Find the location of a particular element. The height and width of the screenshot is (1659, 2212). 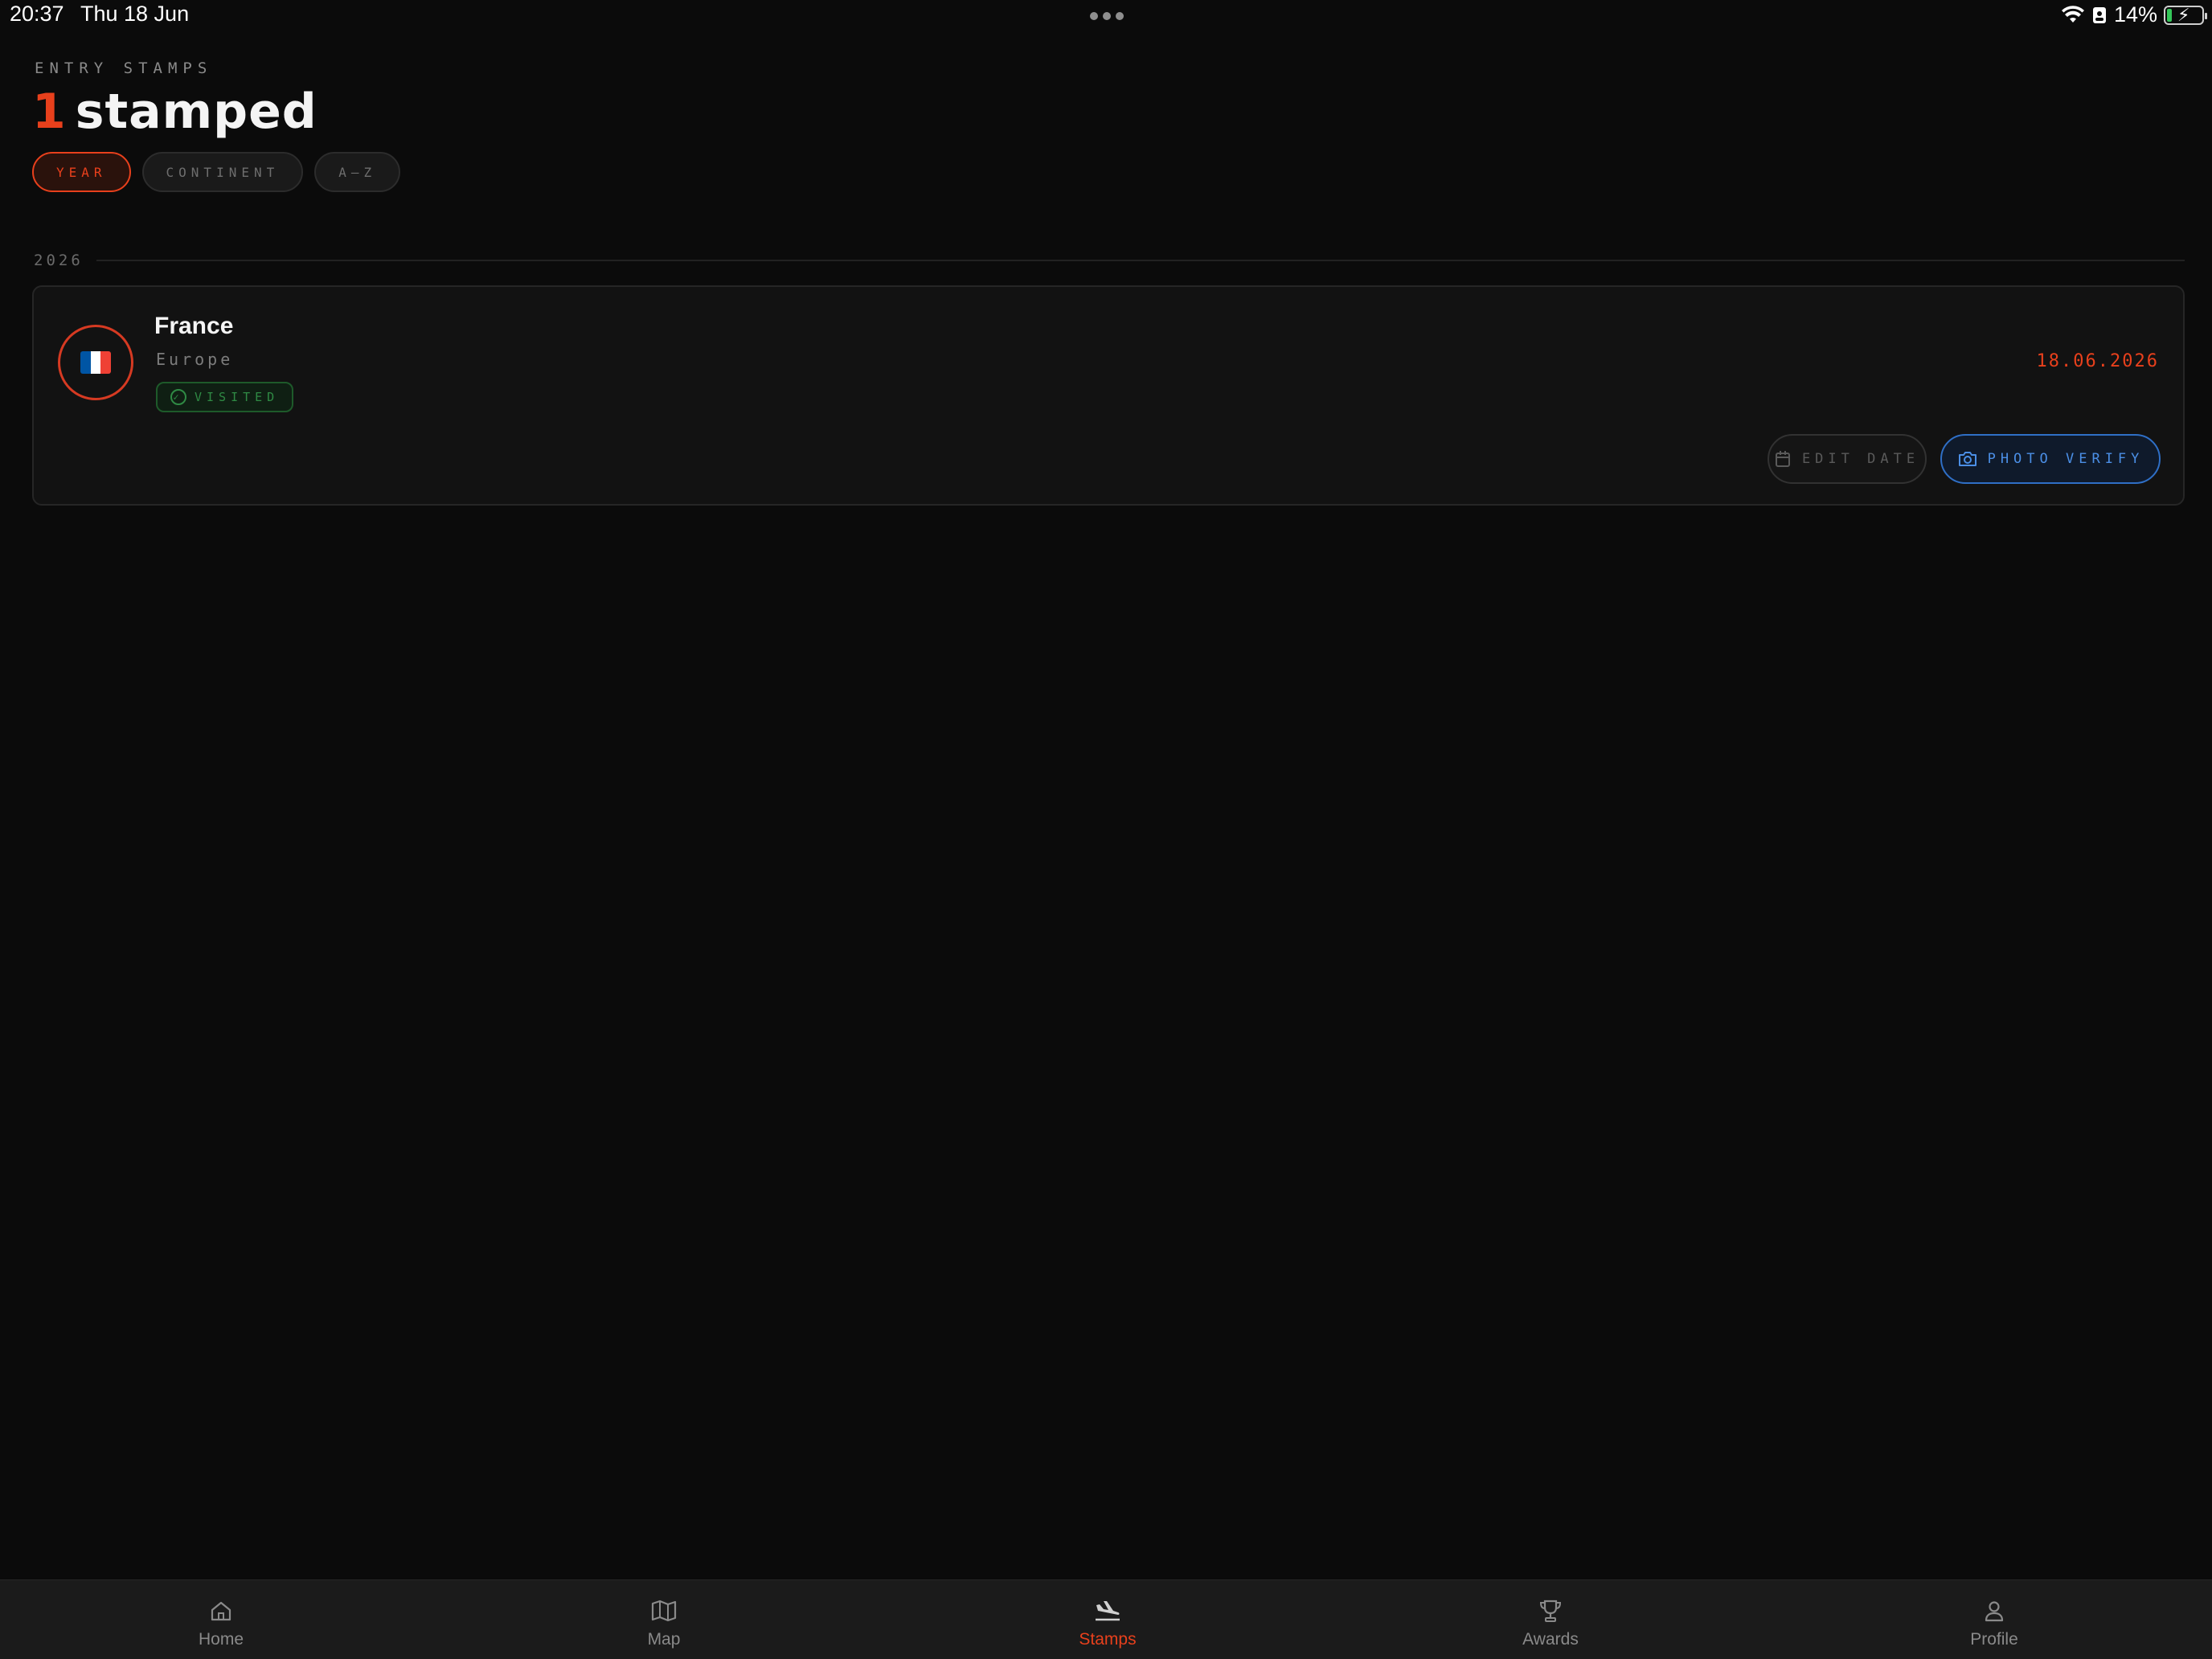

year-group-header: 2026 is located at coordinates (1109, 260).